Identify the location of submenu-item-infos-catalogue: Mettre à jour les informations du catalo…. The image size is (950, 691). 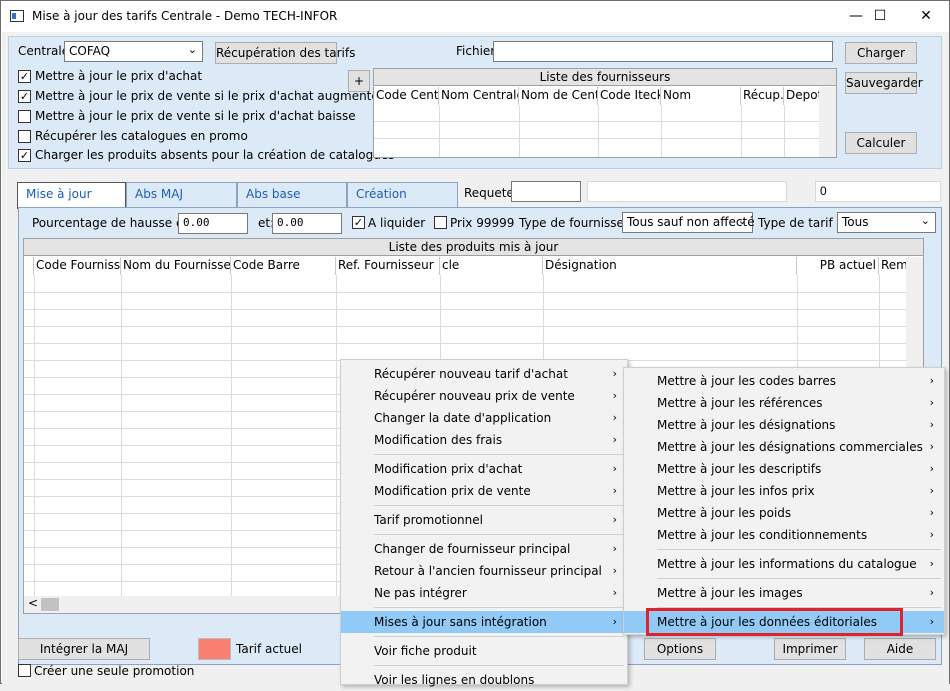
(784, 564).